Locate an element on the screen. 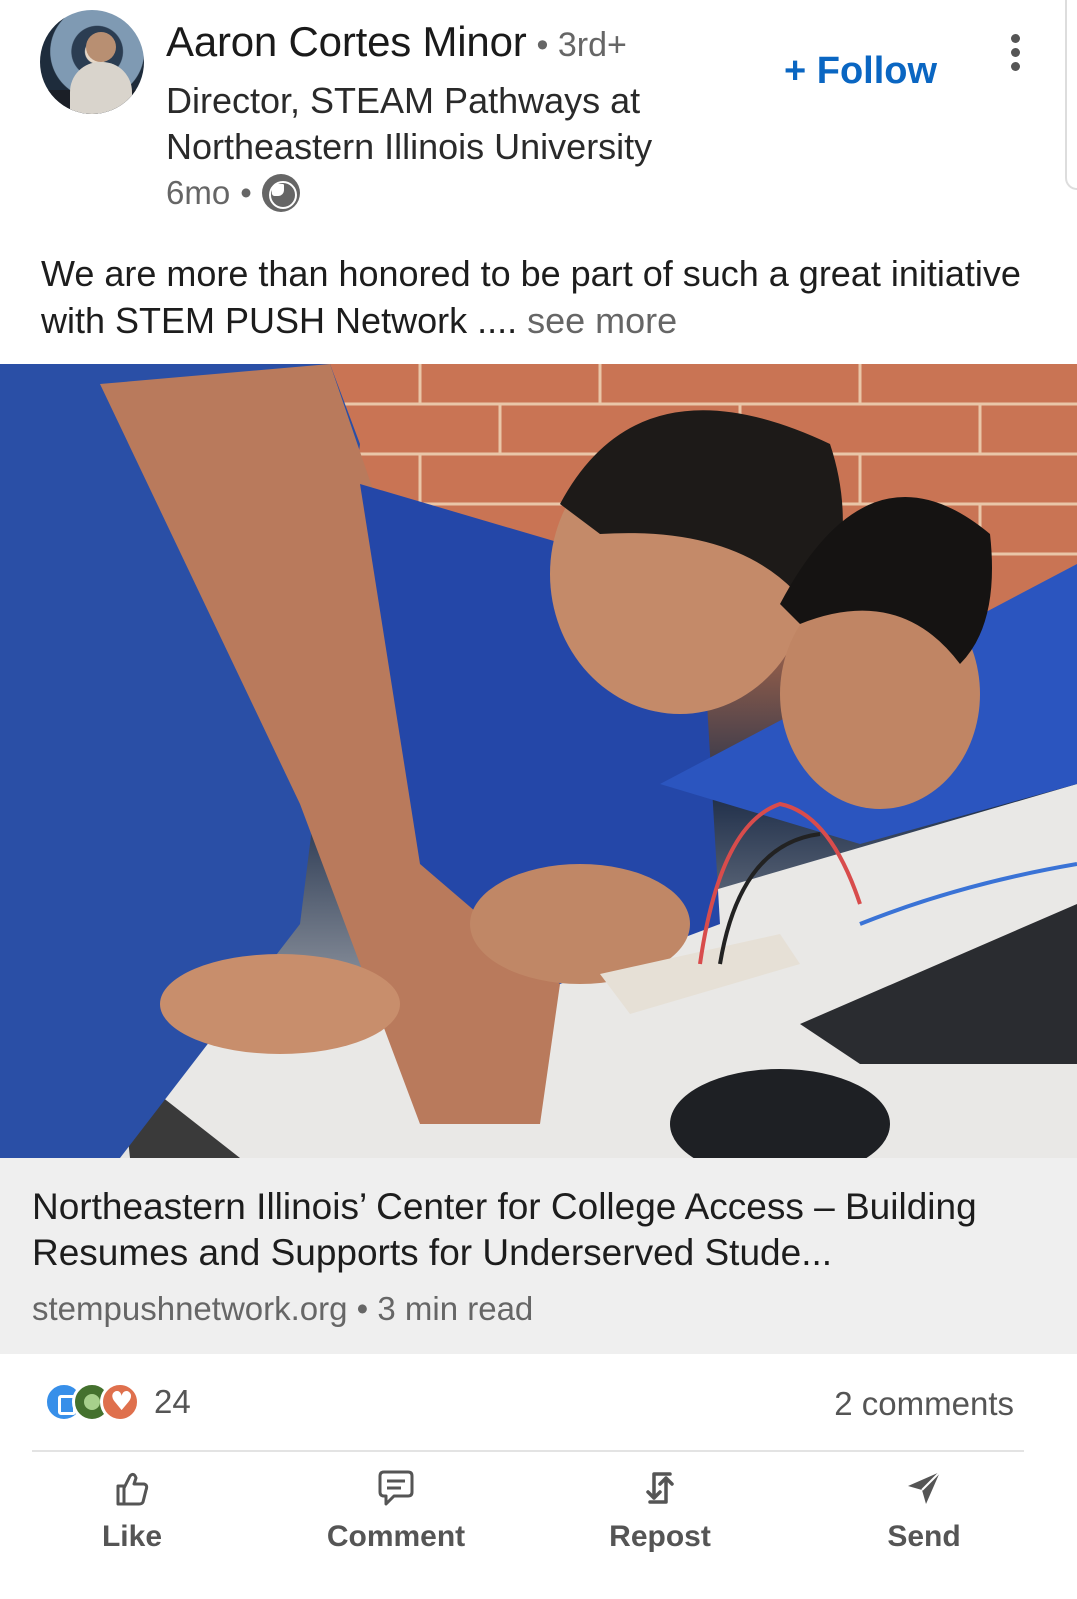 This screenshot has width=1077, height=1599. like-icon is located at coordinates (132, 1491).